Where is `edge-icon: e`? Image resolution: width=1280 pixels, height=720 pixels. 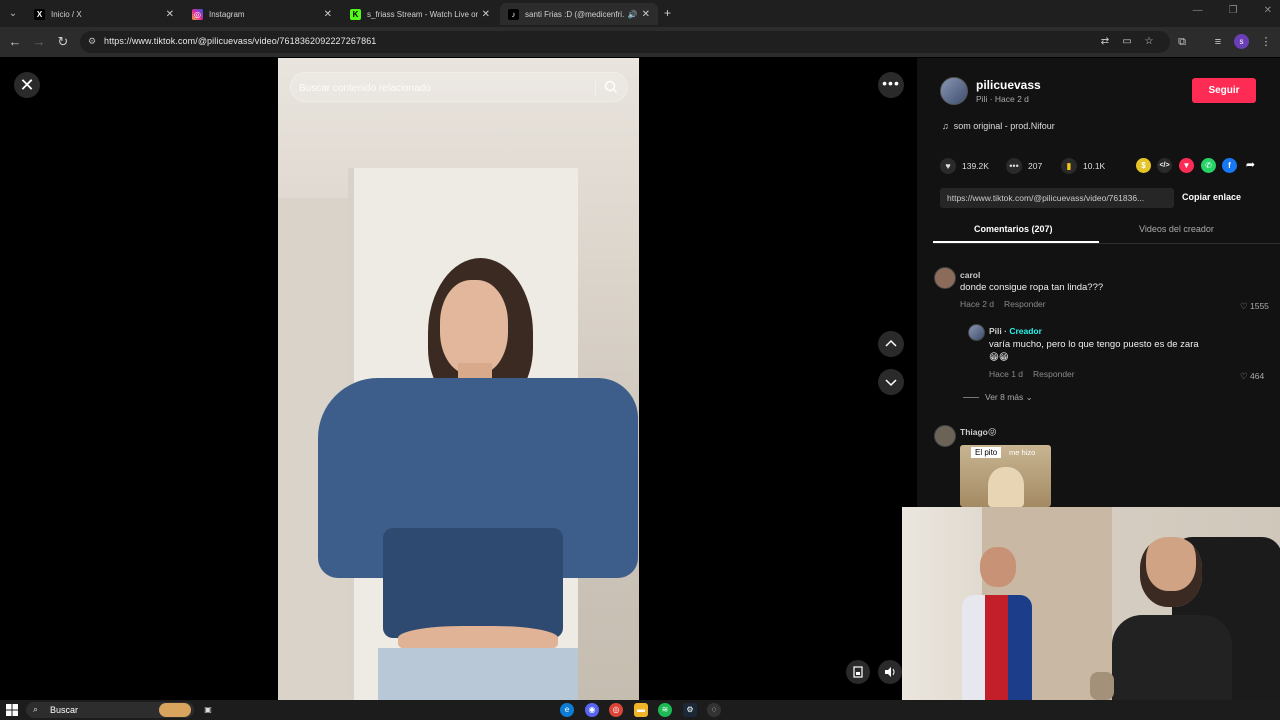 edge-icon: e is located at coordinates (567, 710).